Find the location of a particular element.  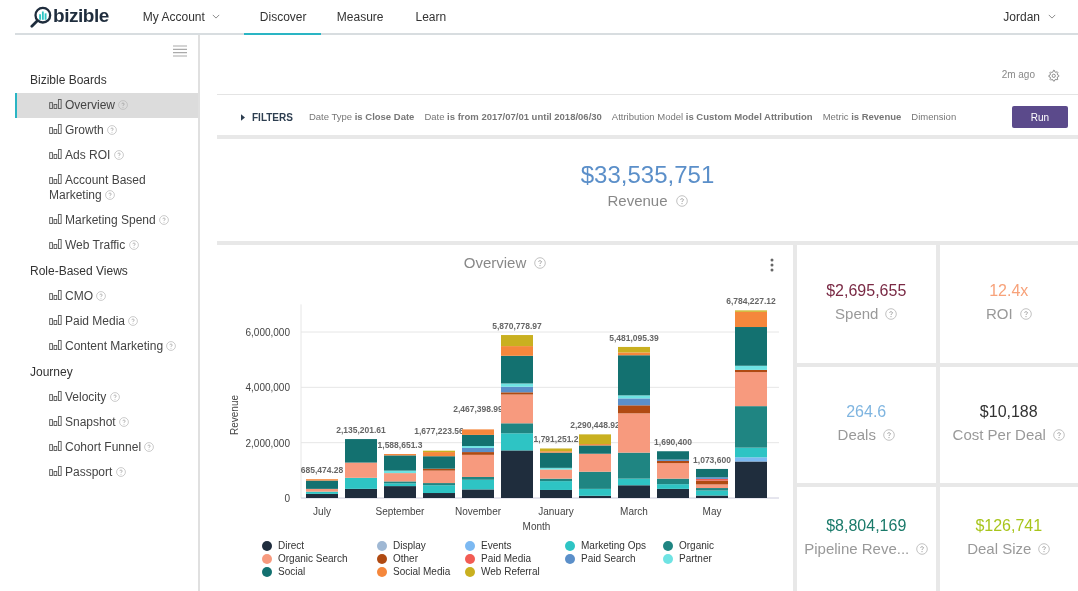

kpi-value: $126,741 is located at coordinates (1009, 525).